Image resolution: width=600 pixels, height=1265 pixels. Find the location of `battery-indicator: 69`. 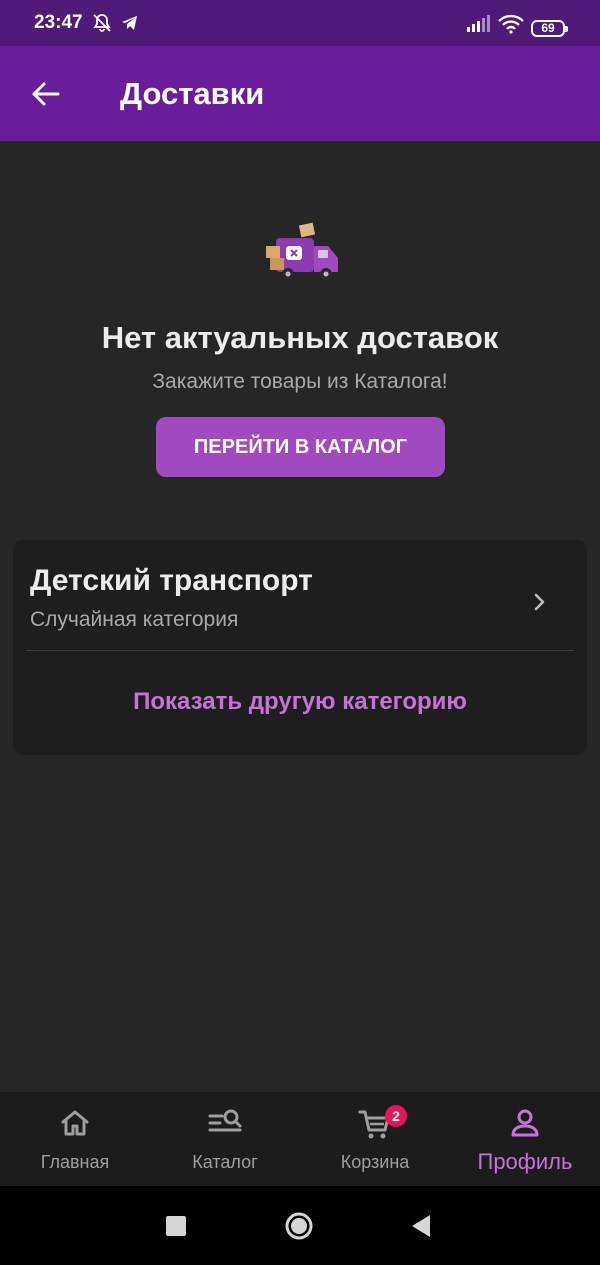

battery-indicator: 69 is located at coordinates (549, 28).